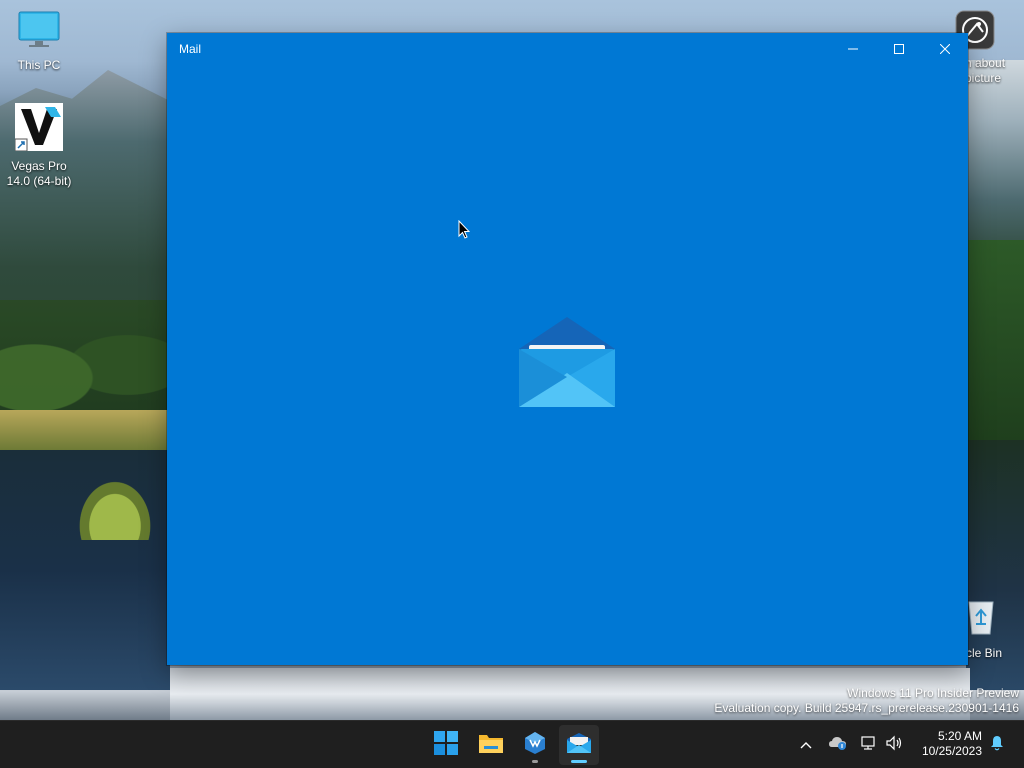  Describe the element at coordinates (190, 49) in the screenshot. I see `window-title: Mail` at that location.